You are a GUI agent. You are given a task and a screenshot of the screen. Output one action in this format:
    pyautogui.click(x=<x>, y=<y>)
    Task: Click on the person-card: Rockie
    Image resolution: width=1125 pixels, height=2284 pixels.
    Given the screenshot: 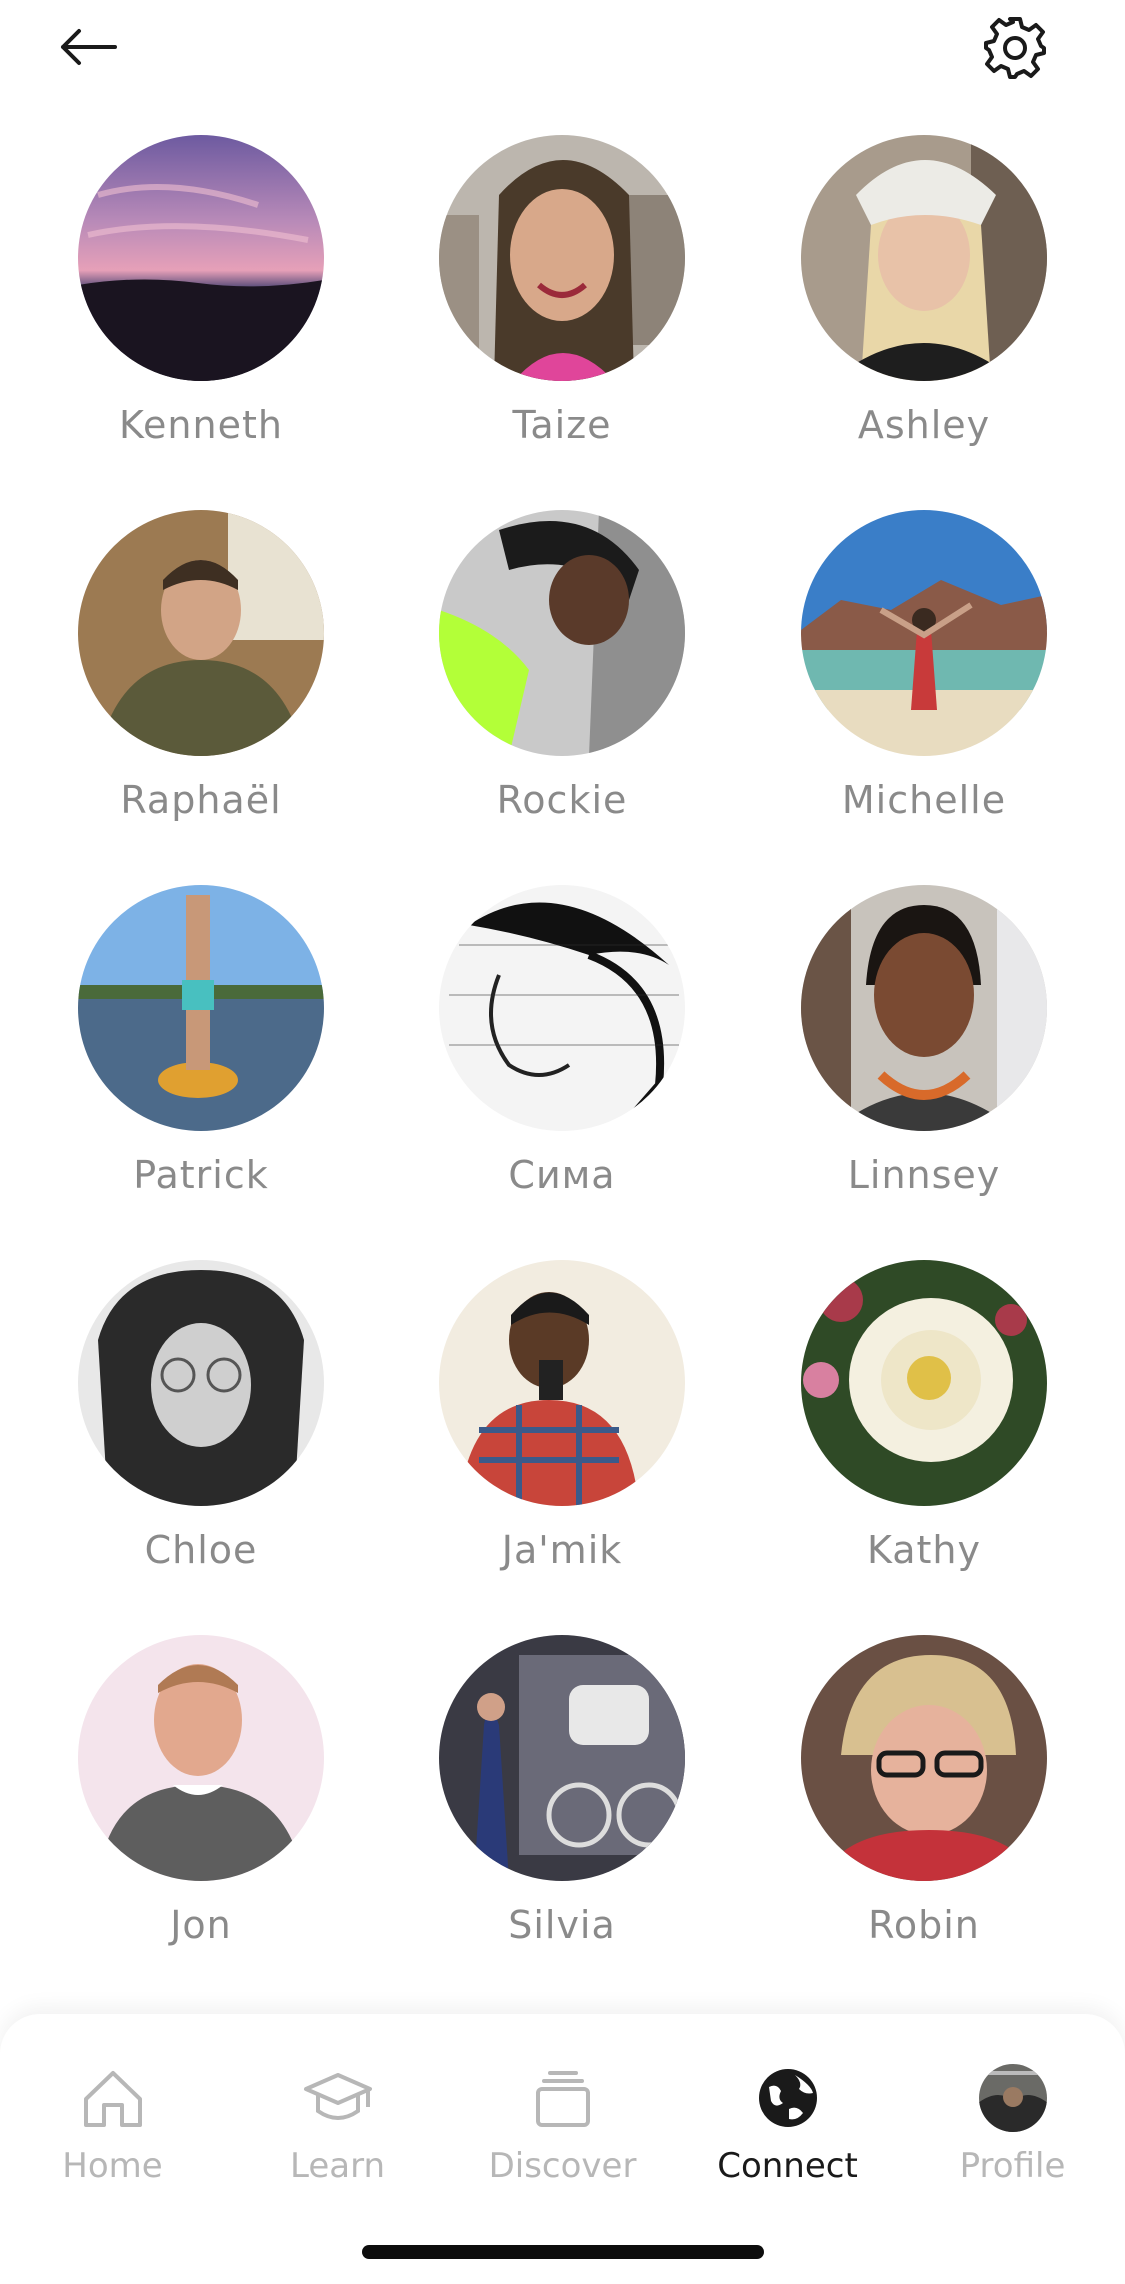 What is the action you would take?
    pyautogui.click(x=562, y=680)
    